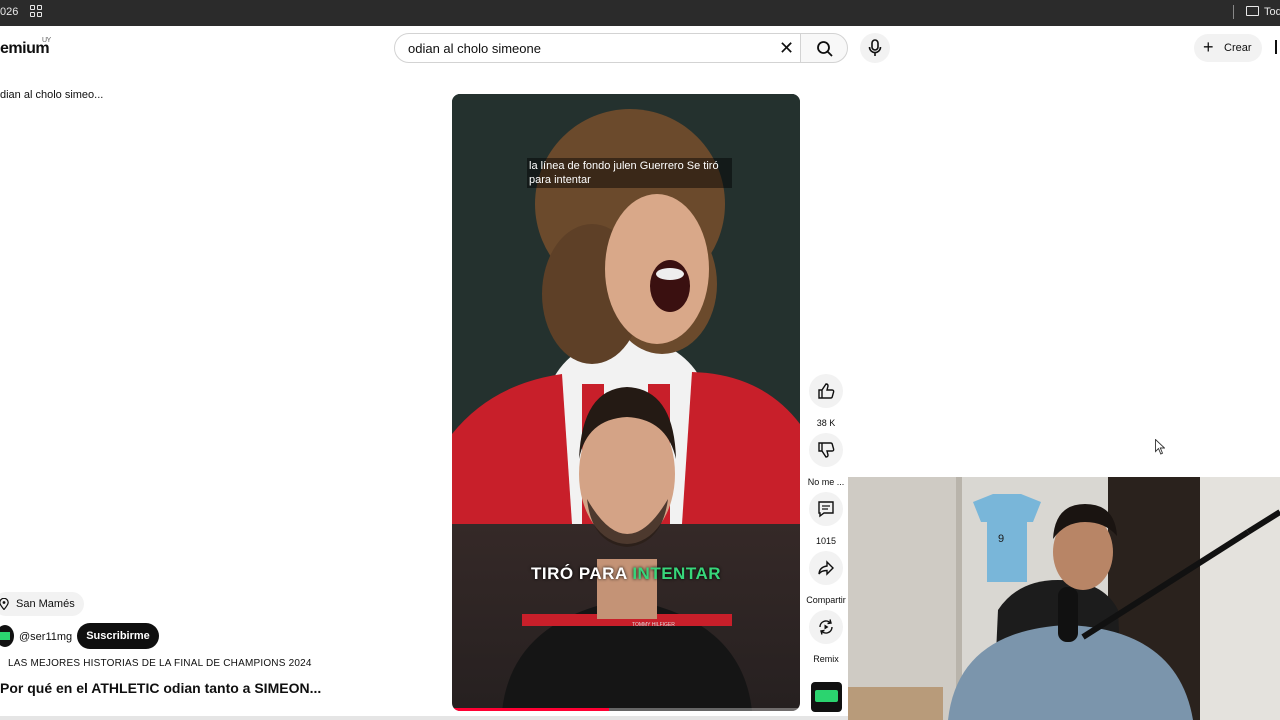 This screenshot has height=720, width=1280. I want to click on remix-icon, so click(826, 627).